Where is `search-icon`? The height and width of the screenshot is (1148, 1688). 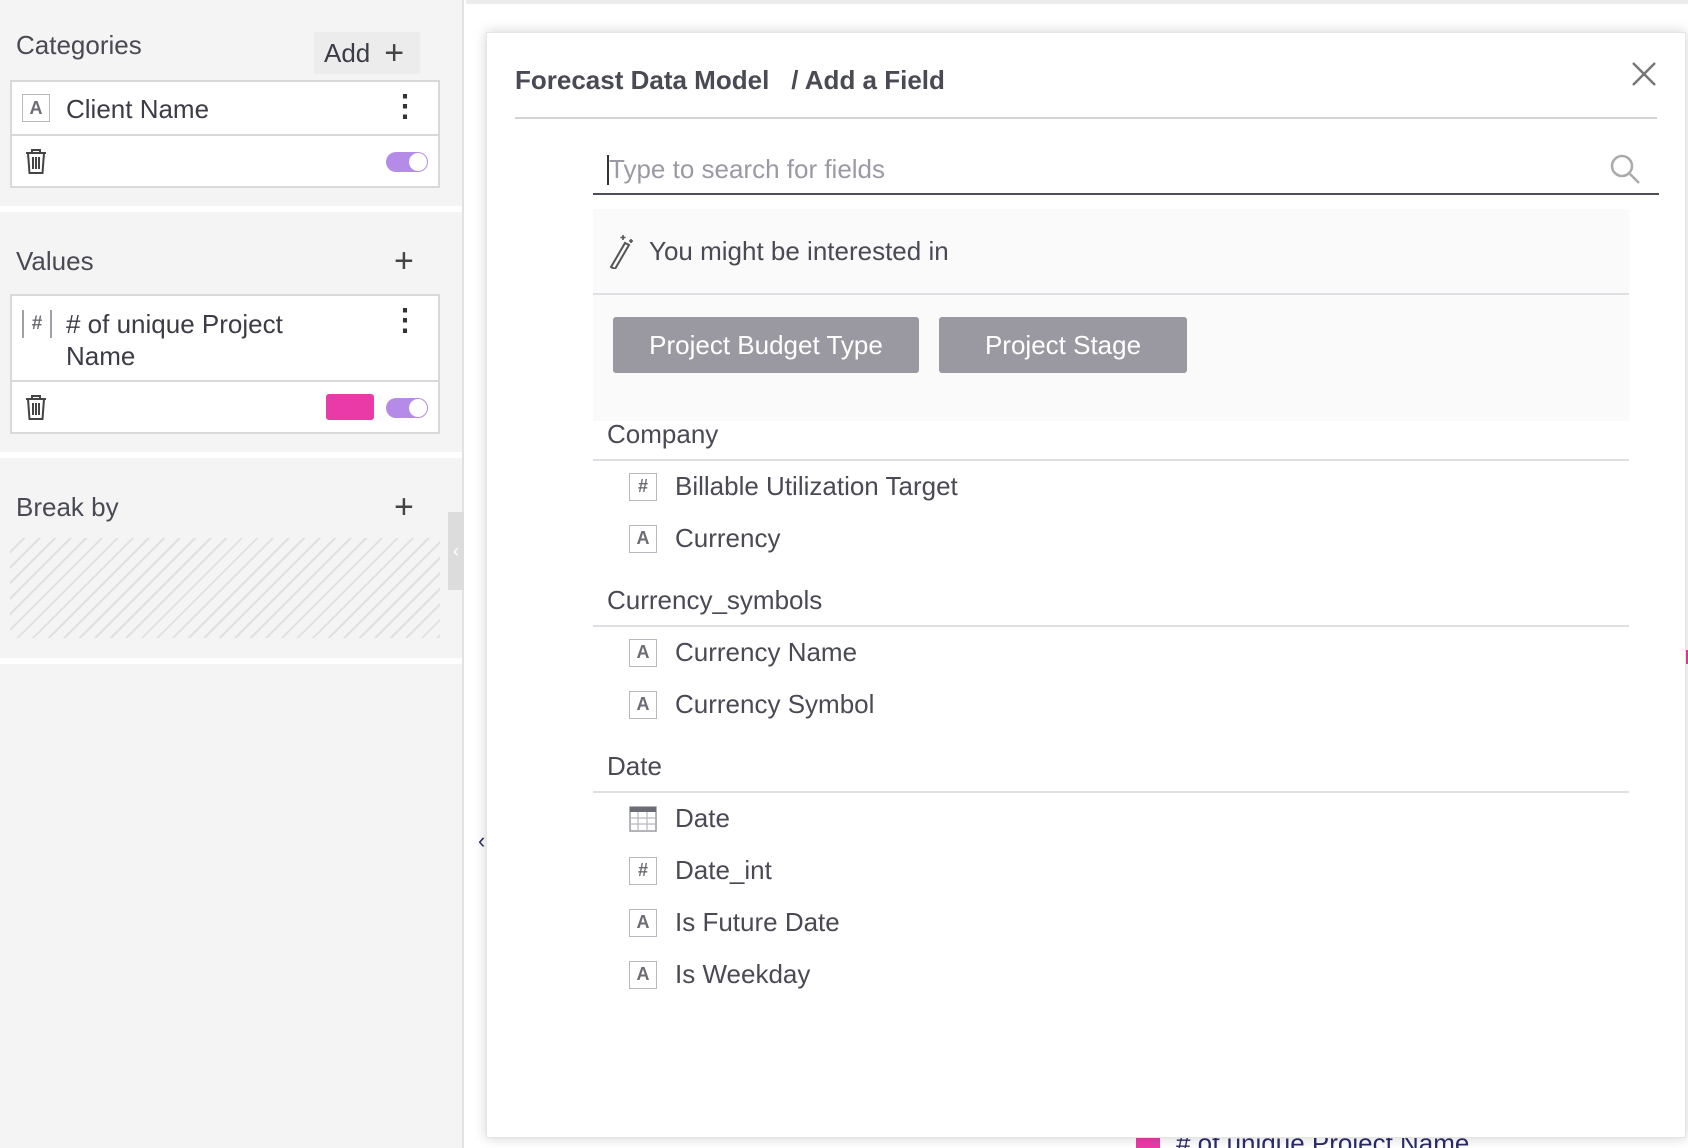 search-icon is located at coordinates (1625, 169).